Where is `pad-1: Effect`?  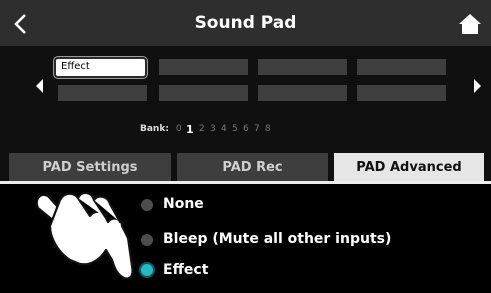
pad-1: Effect is located at coordinates (100, 67).